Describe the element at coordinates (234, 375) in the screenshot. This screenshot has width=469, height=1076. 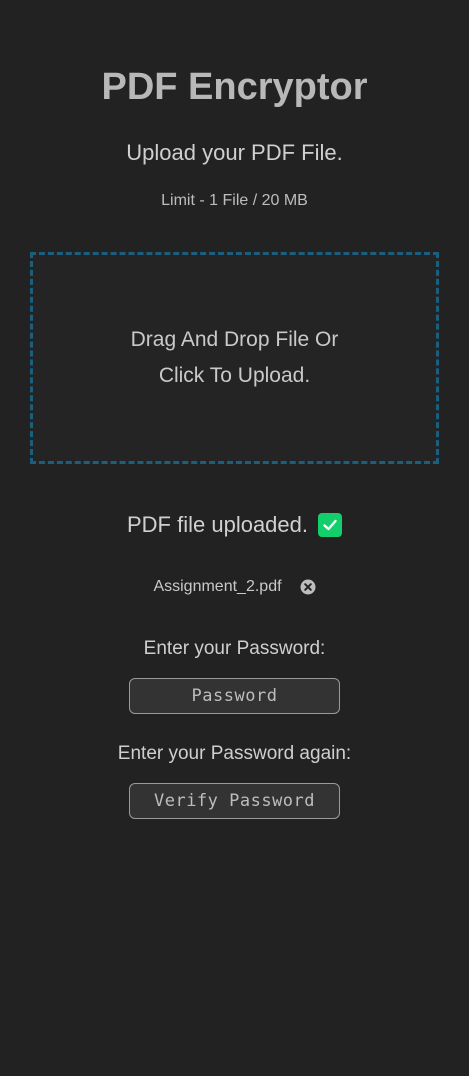
I see `dropzone-line-2: Click To Upload.` at that location.